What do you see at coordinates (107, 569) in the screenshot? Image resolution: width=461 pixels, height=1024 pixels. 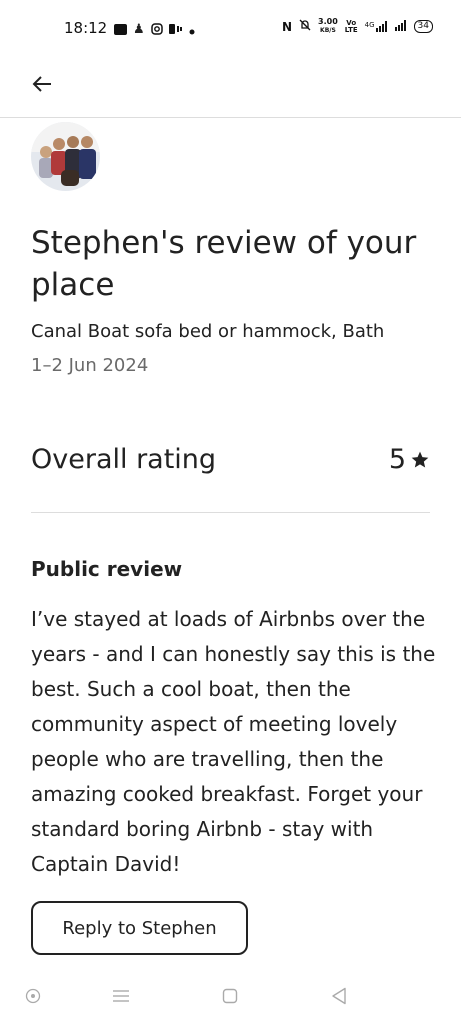 I see `public-review-heading: Public review` at bounding box center [107, 569].